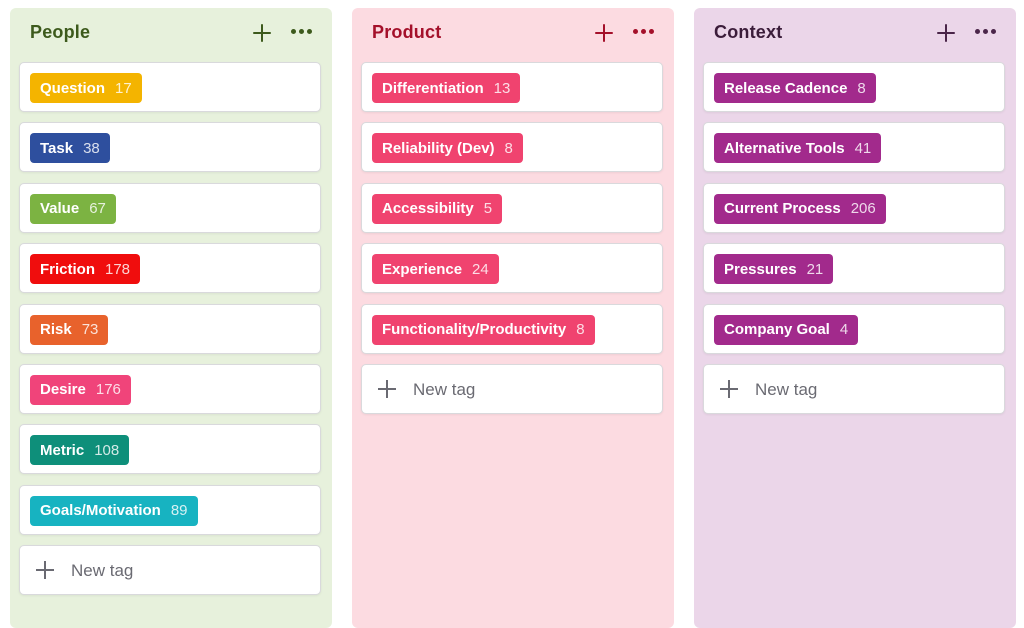 Image resolution: width=1024 pixels, height=628 pixels. Describe the element at coordinates (438, 148) in the screenshot. I see `tag-label: Reliability (Dev)` at that location.